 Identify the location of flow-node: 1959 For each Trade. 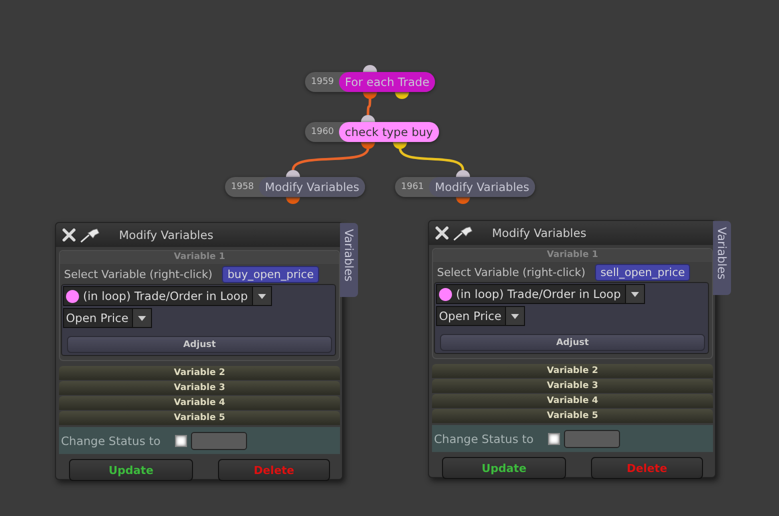
(370, 82).